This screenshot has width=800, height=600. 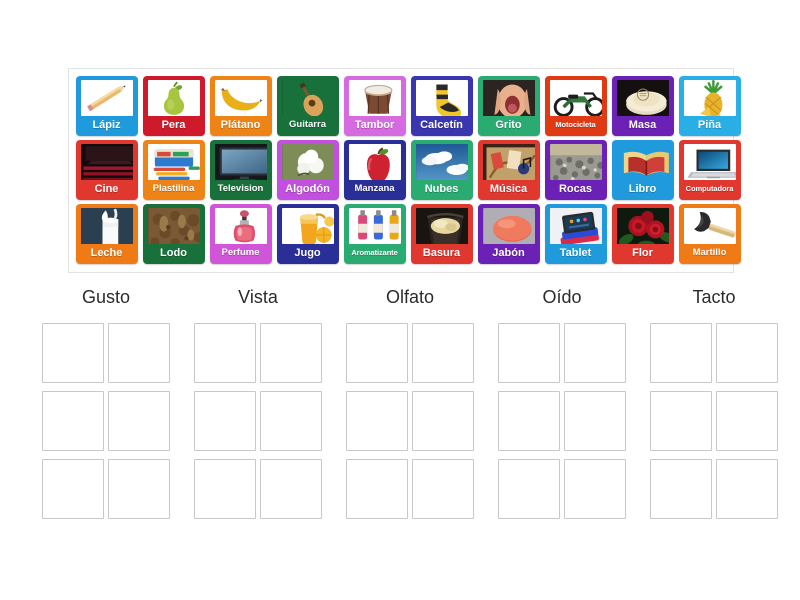 What do you see at coordinates (374, 125) in the screenshot?
I see `tile-label: Tambor` at bounding box center [374, 125].